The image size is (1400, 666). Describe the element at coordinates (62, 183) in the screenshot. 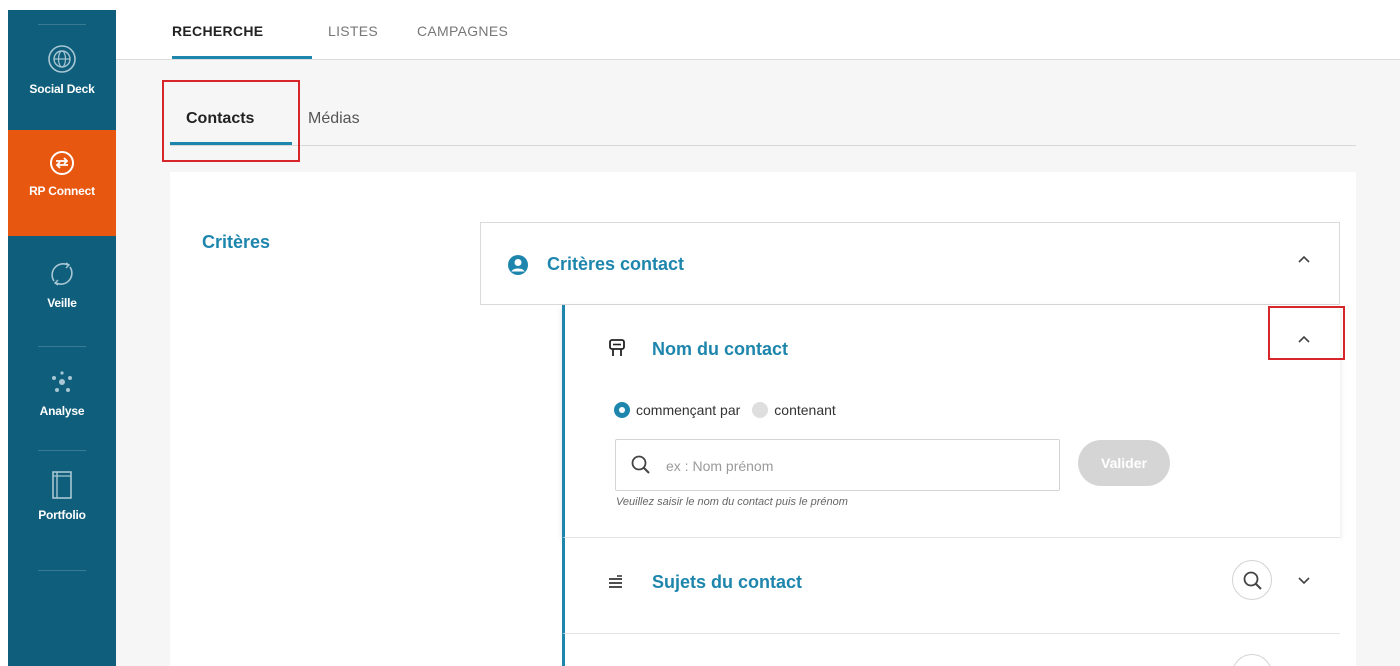

I see `sidebar-item-rp-connect: RP Connect` at that location.